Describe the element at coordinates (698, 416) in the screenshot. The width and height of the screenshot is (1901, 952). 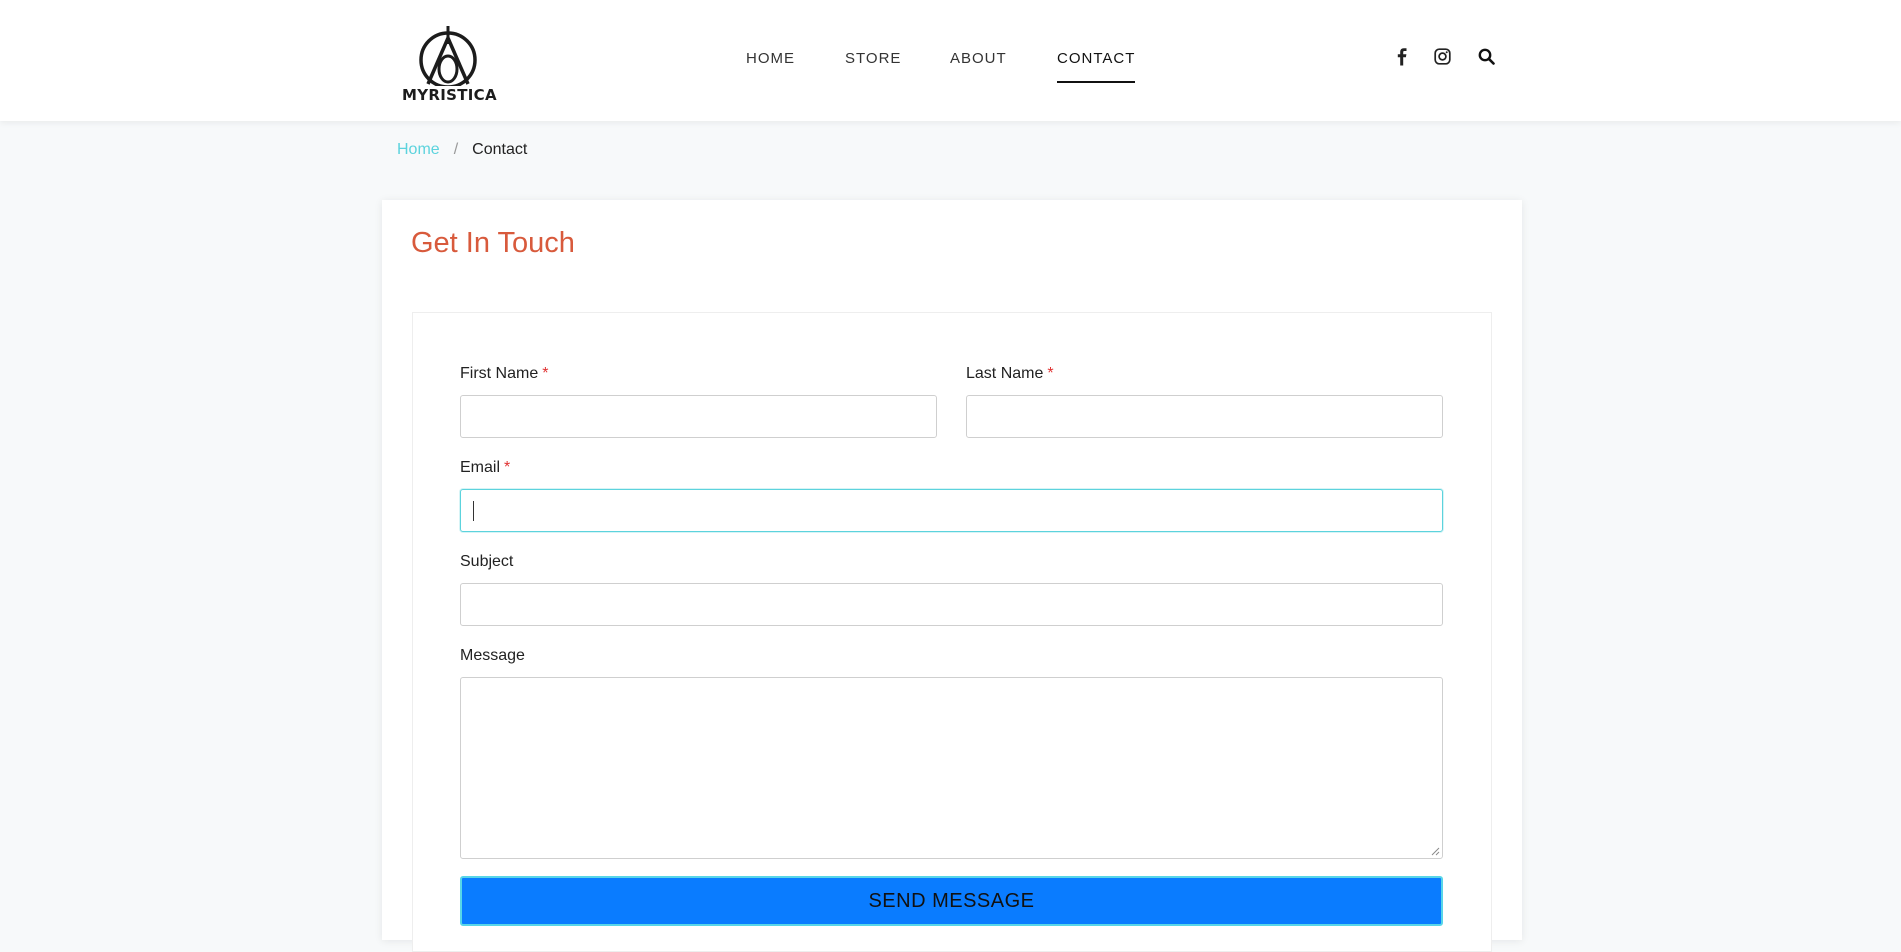
I see `first-name-input` at that location.